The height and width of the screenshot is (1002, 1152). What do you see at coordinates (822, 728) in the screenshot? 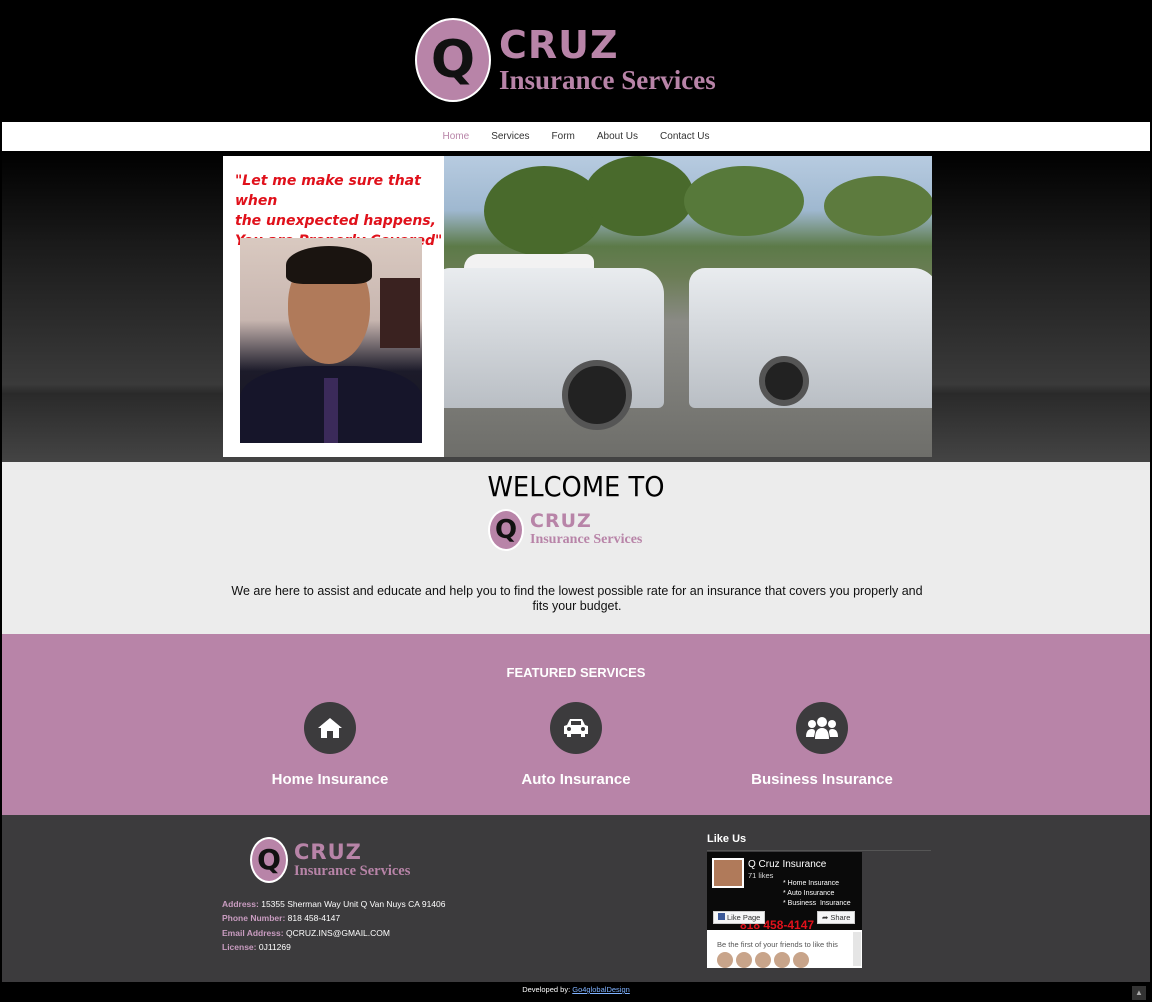
I see `group-icon` at bounding box center [822, 728].